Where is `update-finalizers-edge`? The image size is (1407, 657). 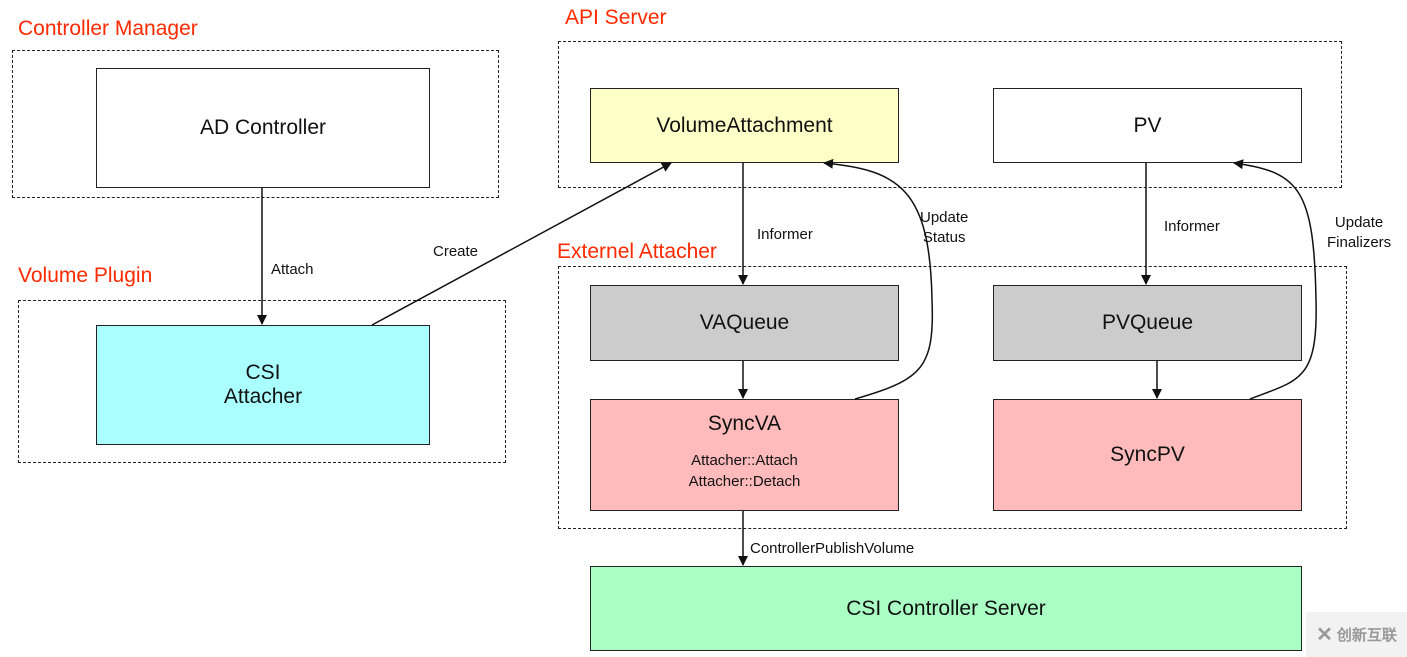 update-finalizers-edge is located at coordinates (1275, 279).